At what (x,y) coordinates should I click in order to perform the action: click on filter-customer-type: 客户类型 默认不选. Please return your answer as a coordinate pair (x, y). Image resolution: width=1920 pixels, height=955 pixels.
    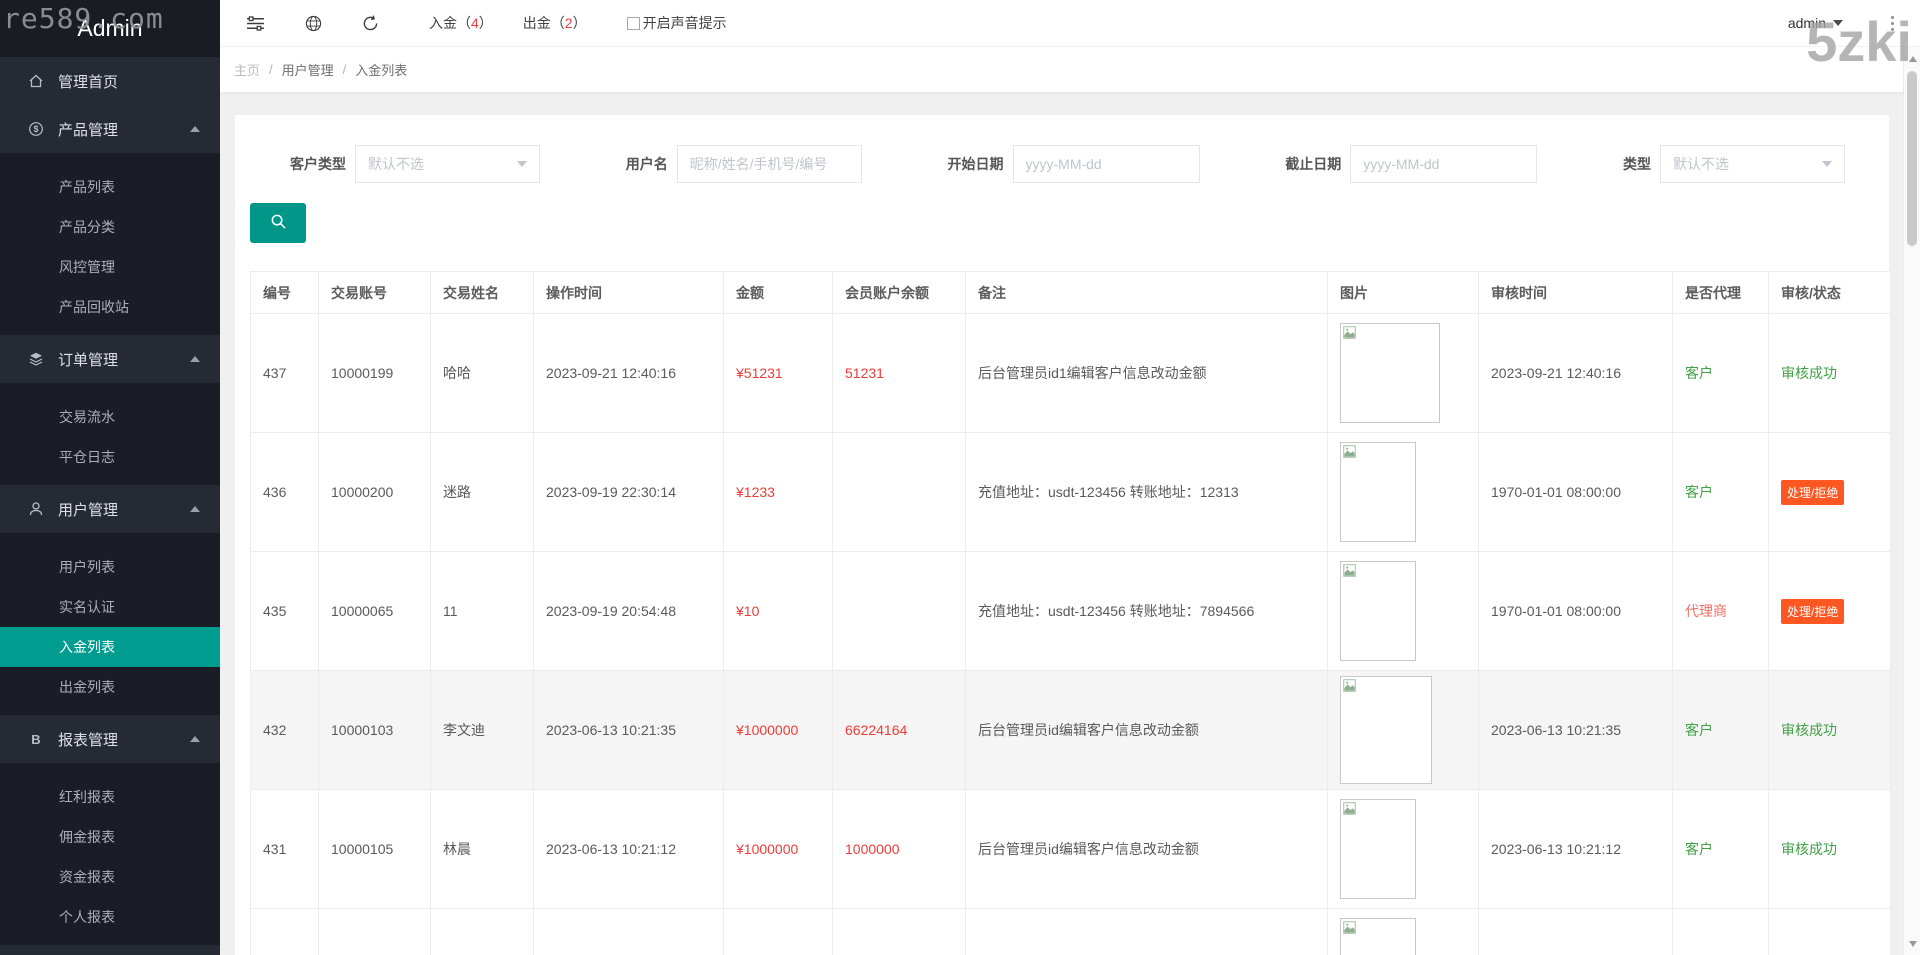
    Looking at the image, I should click on (415, 164).